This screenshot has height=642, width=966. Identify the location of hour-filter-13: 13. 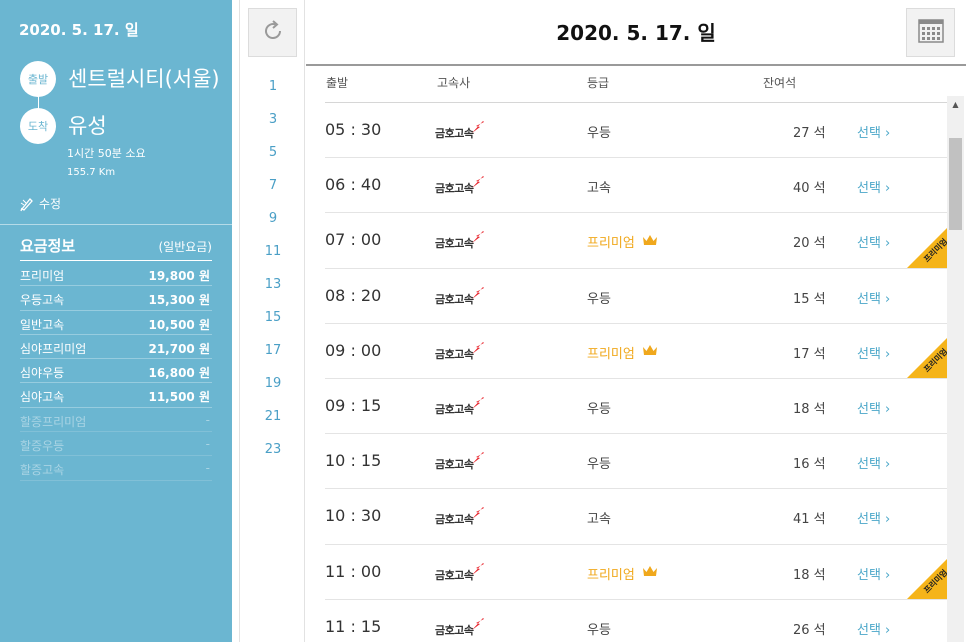
(273, 284).